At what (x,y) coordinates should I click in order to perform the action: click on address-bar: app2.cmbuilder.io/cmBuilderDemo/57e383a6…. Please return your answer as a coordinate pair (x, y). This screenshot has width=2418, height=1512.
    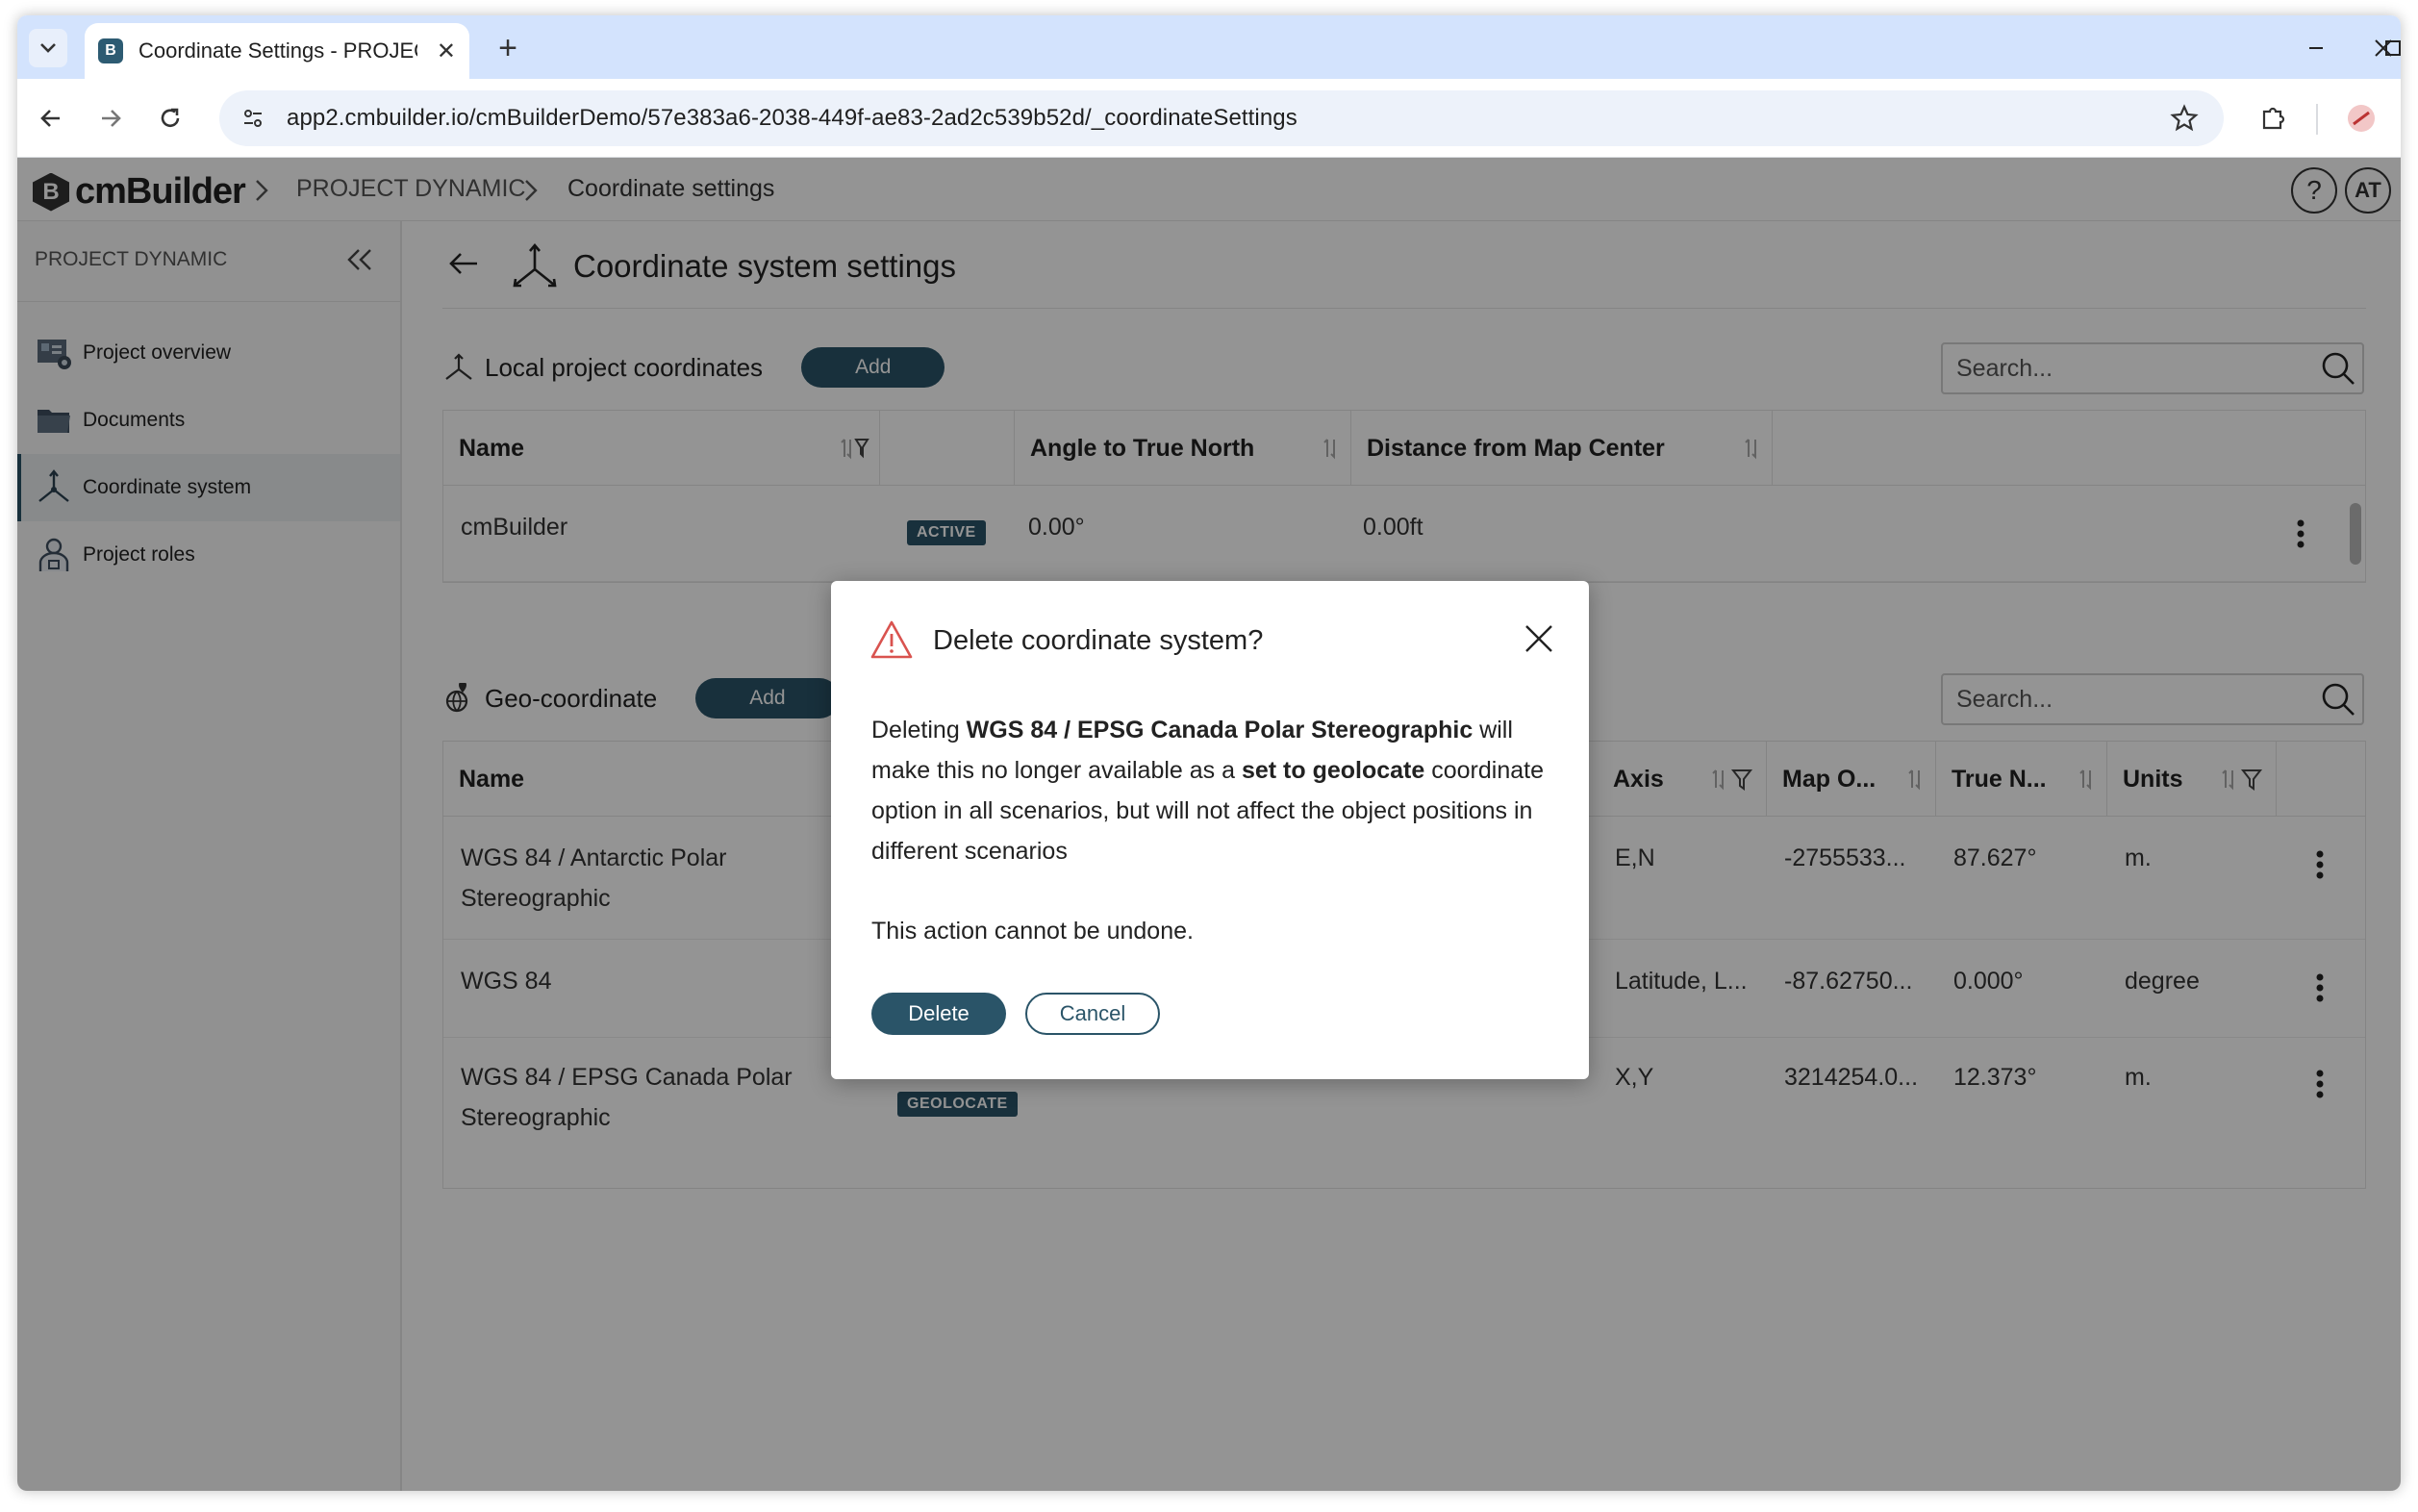
    Looking at the image, I should click on (1221, 118).